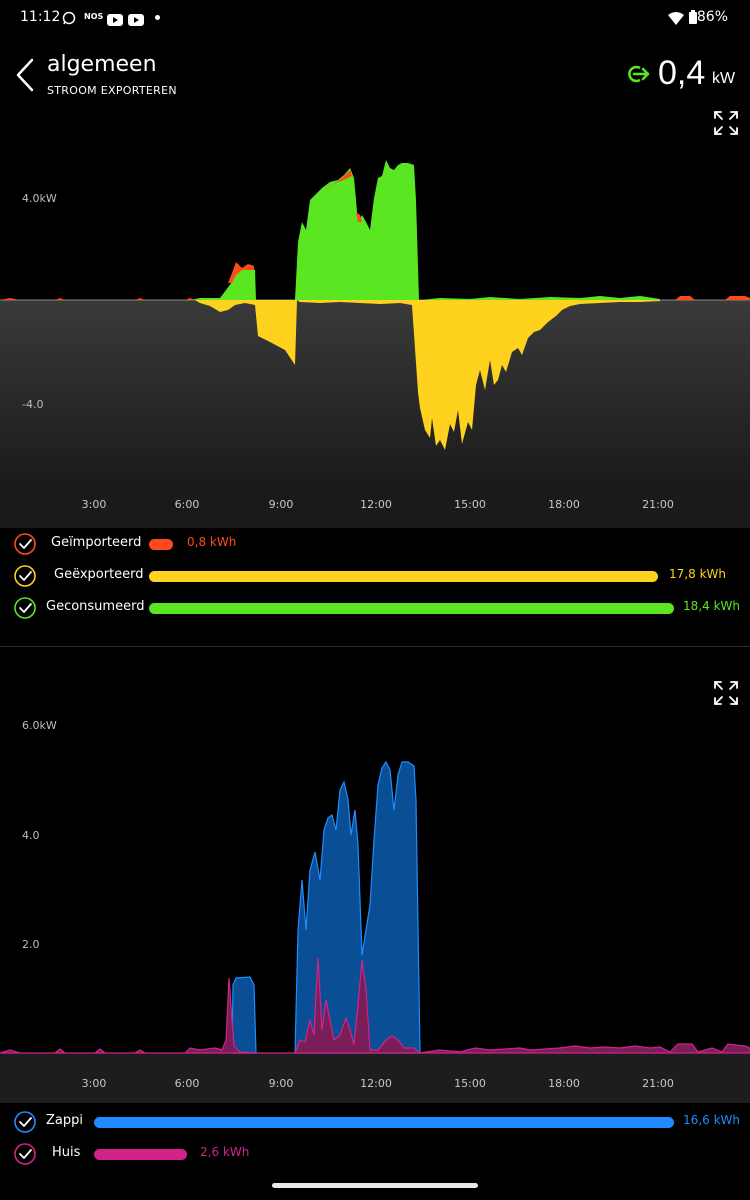  Describe the element at coordinates (32, 404) in the screenshot. I see `y-axis-label-bottom: -4.0` at that location.